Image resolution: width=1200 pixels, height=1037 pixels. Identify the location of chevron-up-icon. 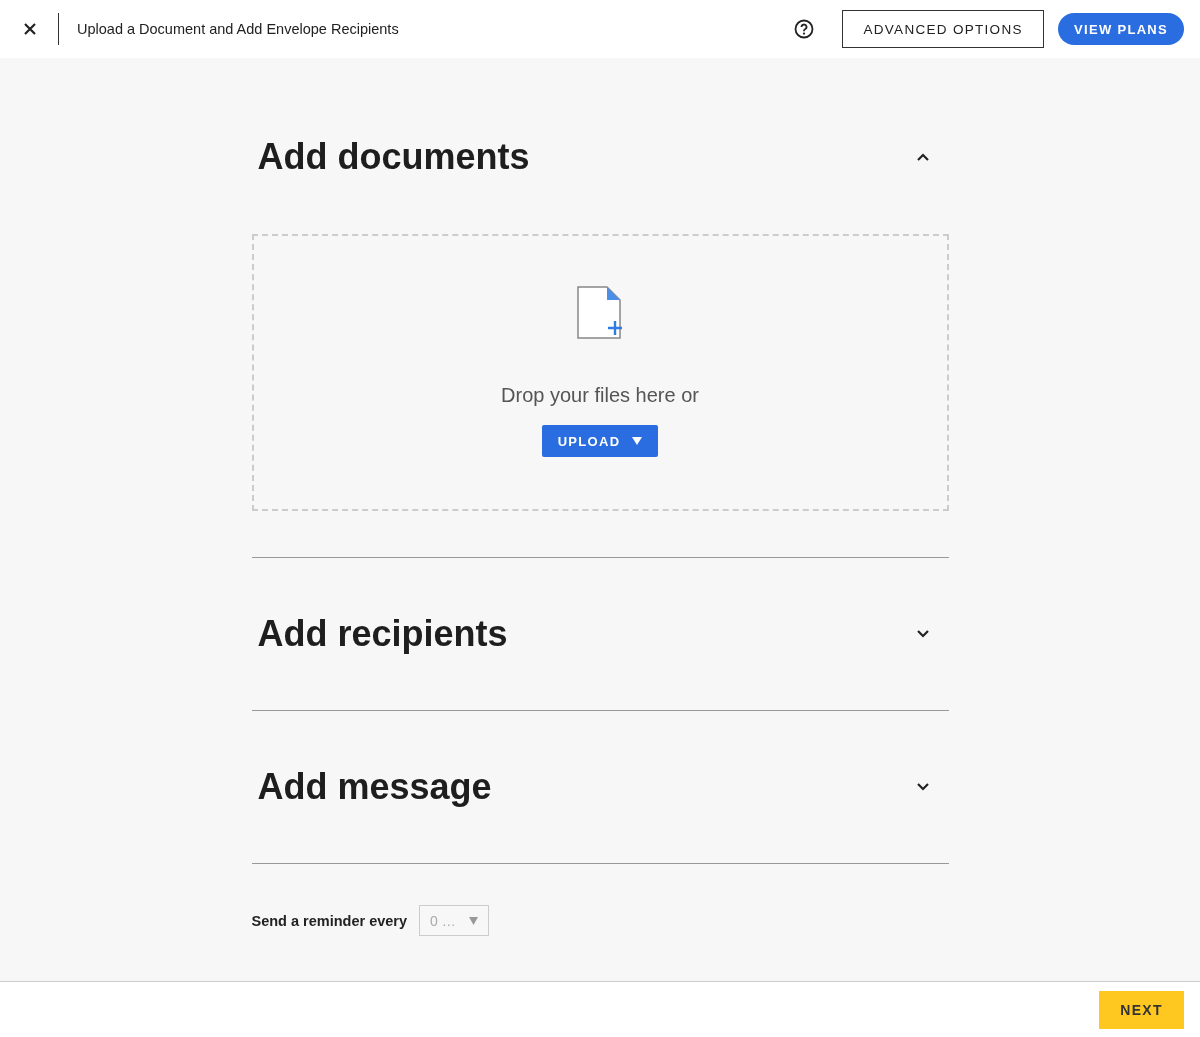
(922, 157).